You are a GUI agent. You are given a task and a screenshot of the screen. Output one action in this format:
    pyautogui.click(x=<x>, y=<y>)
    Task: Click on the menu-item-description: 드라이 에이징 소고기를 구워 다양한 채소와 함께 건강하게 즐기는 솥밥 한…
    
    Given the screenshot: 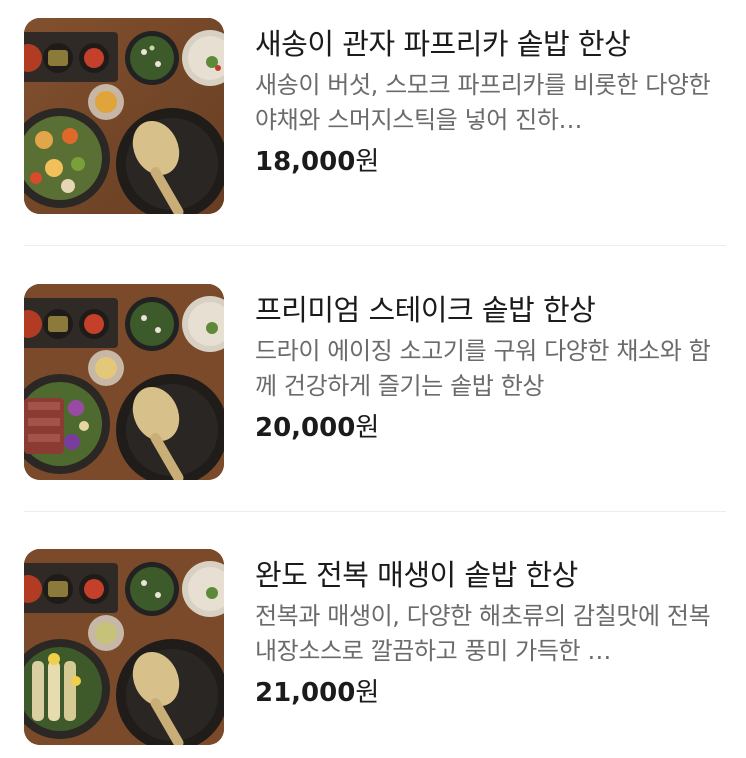 What is the action you would take?
    pyautogui.click(x=483, y=368)
    